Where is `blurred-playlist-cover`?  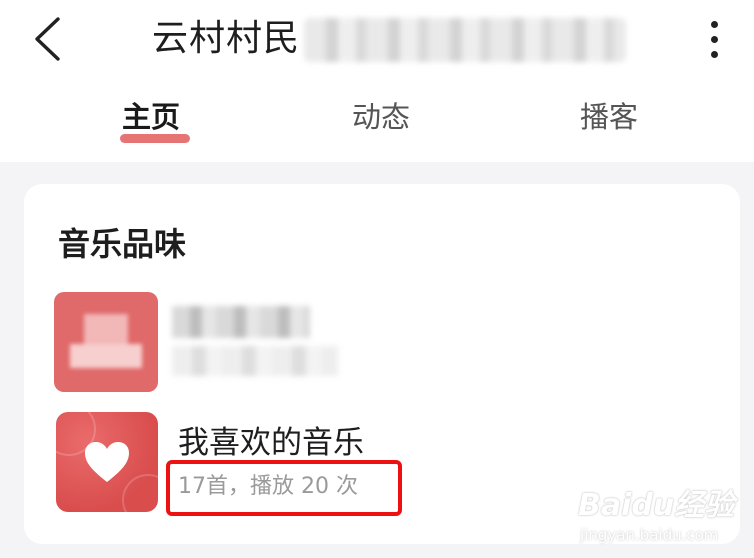 blurred-playlist-cover is located at coordinates (106, 342).